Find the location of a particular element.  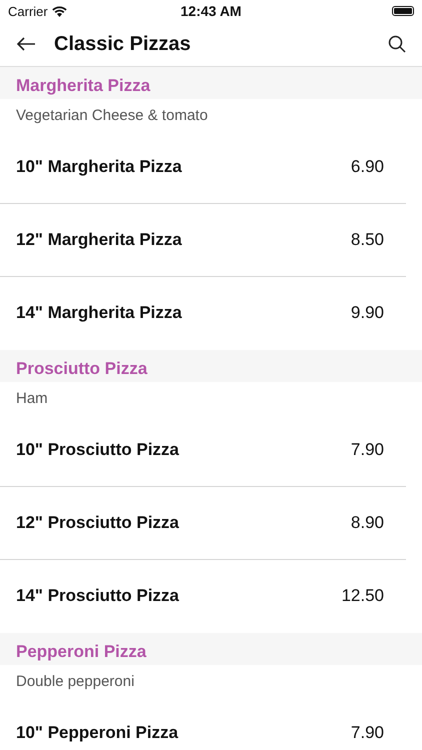

item-name: 10" Margherita Pizza is located at coordinates (99, 167).